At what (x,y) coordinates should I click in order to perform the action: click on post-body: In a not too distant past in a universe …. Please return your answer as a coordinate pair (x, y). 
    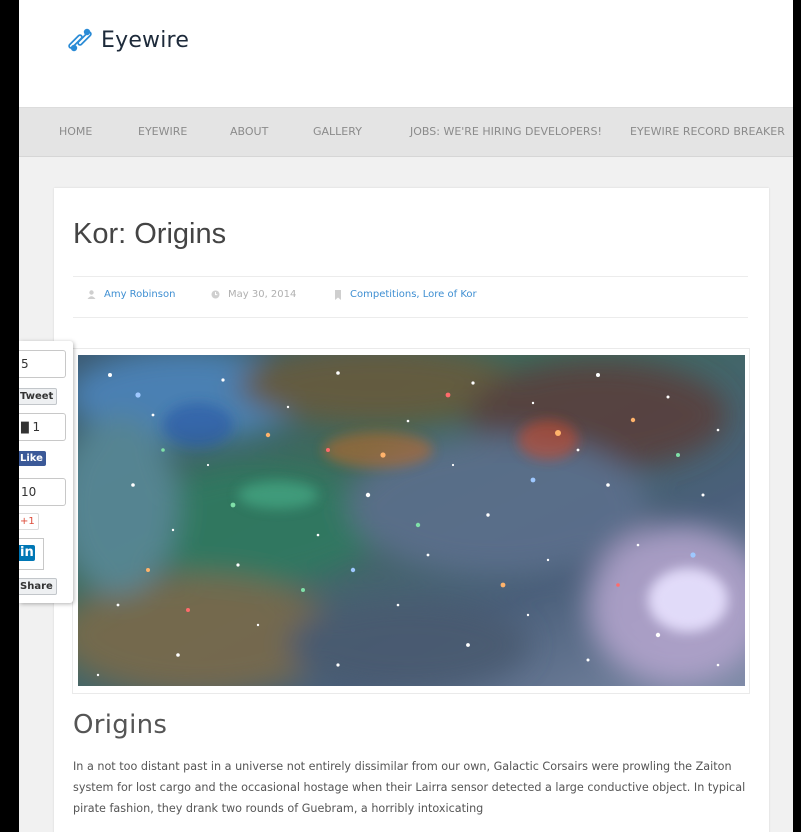
    Looking at the image, I should click on (409, 787).